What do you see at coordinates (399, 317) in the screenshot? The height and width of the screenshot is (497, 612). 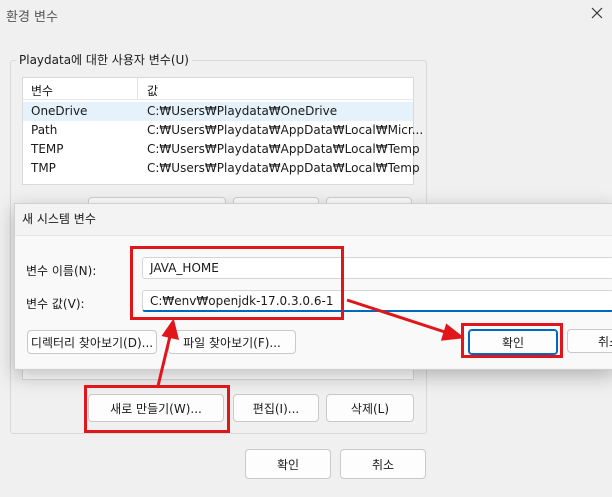 I see `arrow-to-ok` at bounding box center [399, 317].